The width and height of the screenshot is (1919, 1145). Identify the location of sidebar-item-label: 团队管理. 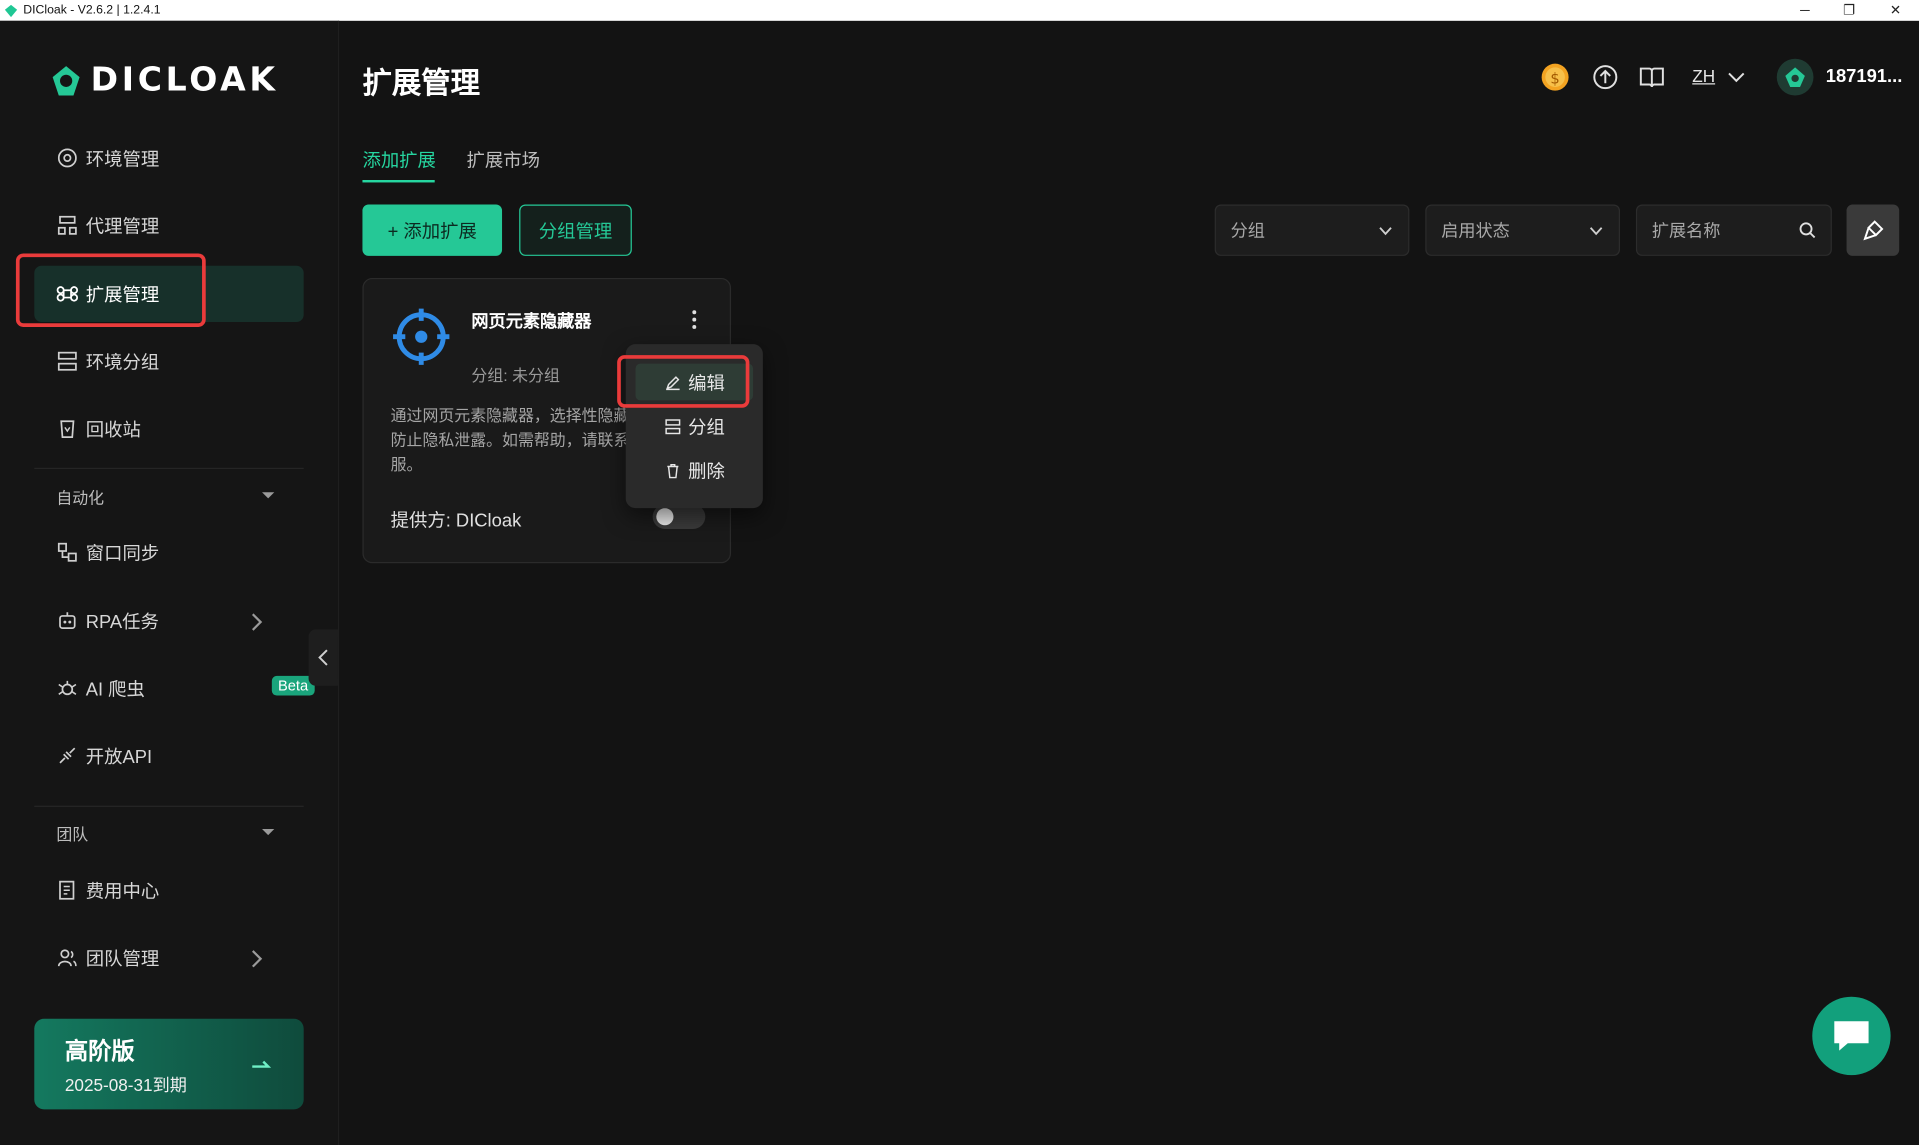
(122, 959).